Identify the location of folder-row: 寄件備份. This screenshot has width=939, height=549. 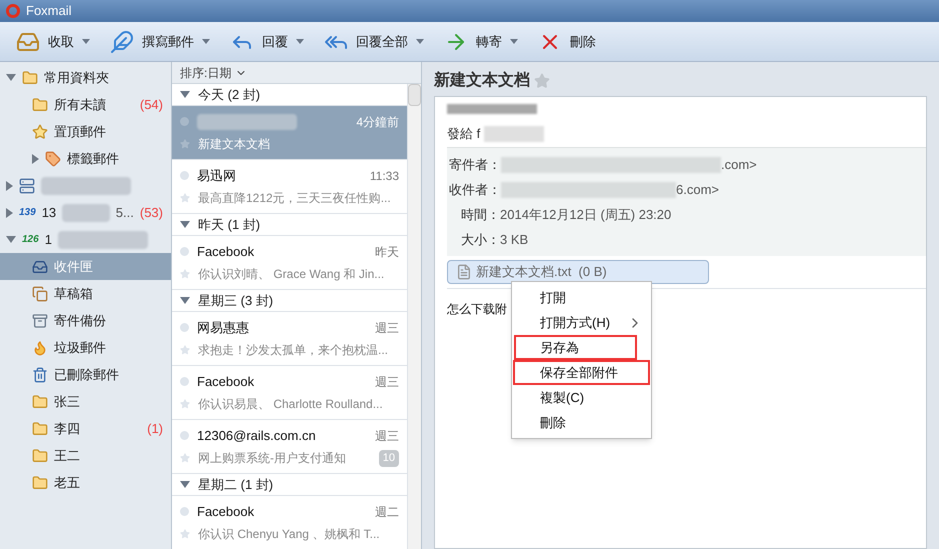
(85, 320).